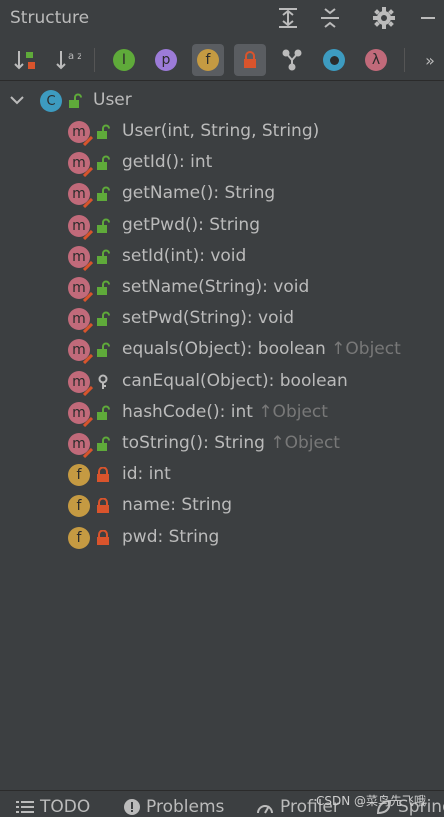 The width and height of the screenshot is (444, 817). I want to click on tree-label-text: setId(int): void, so click(184, 255).